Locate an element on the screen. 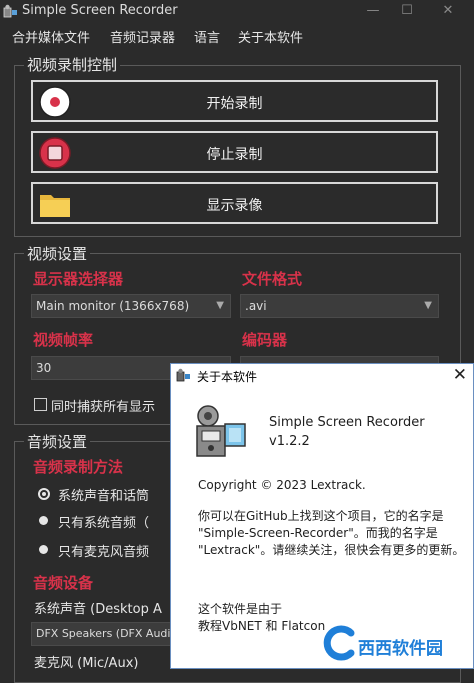 This screenshot has width=474, height=683. file-format-label: 文件格式 is located at coordinates (272, 279).